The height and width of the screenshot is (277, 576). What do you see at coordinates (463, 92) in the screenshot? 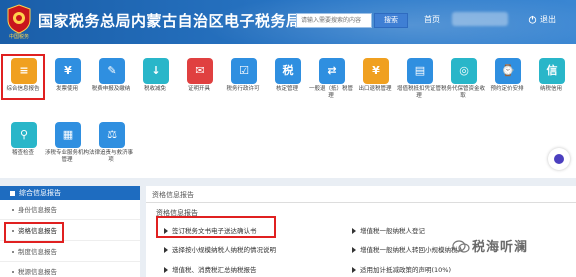
I see `function-label: 税务代保管资金收取` at bounding box center [463, 92].